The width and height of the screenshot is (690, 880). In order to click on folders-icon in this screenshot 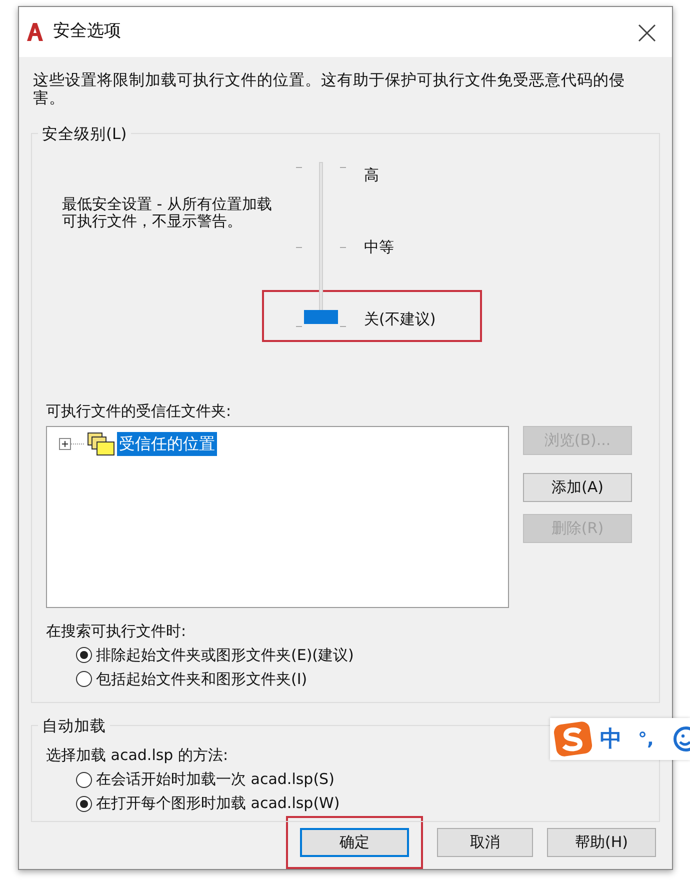, I will do `click(101, 443)`.